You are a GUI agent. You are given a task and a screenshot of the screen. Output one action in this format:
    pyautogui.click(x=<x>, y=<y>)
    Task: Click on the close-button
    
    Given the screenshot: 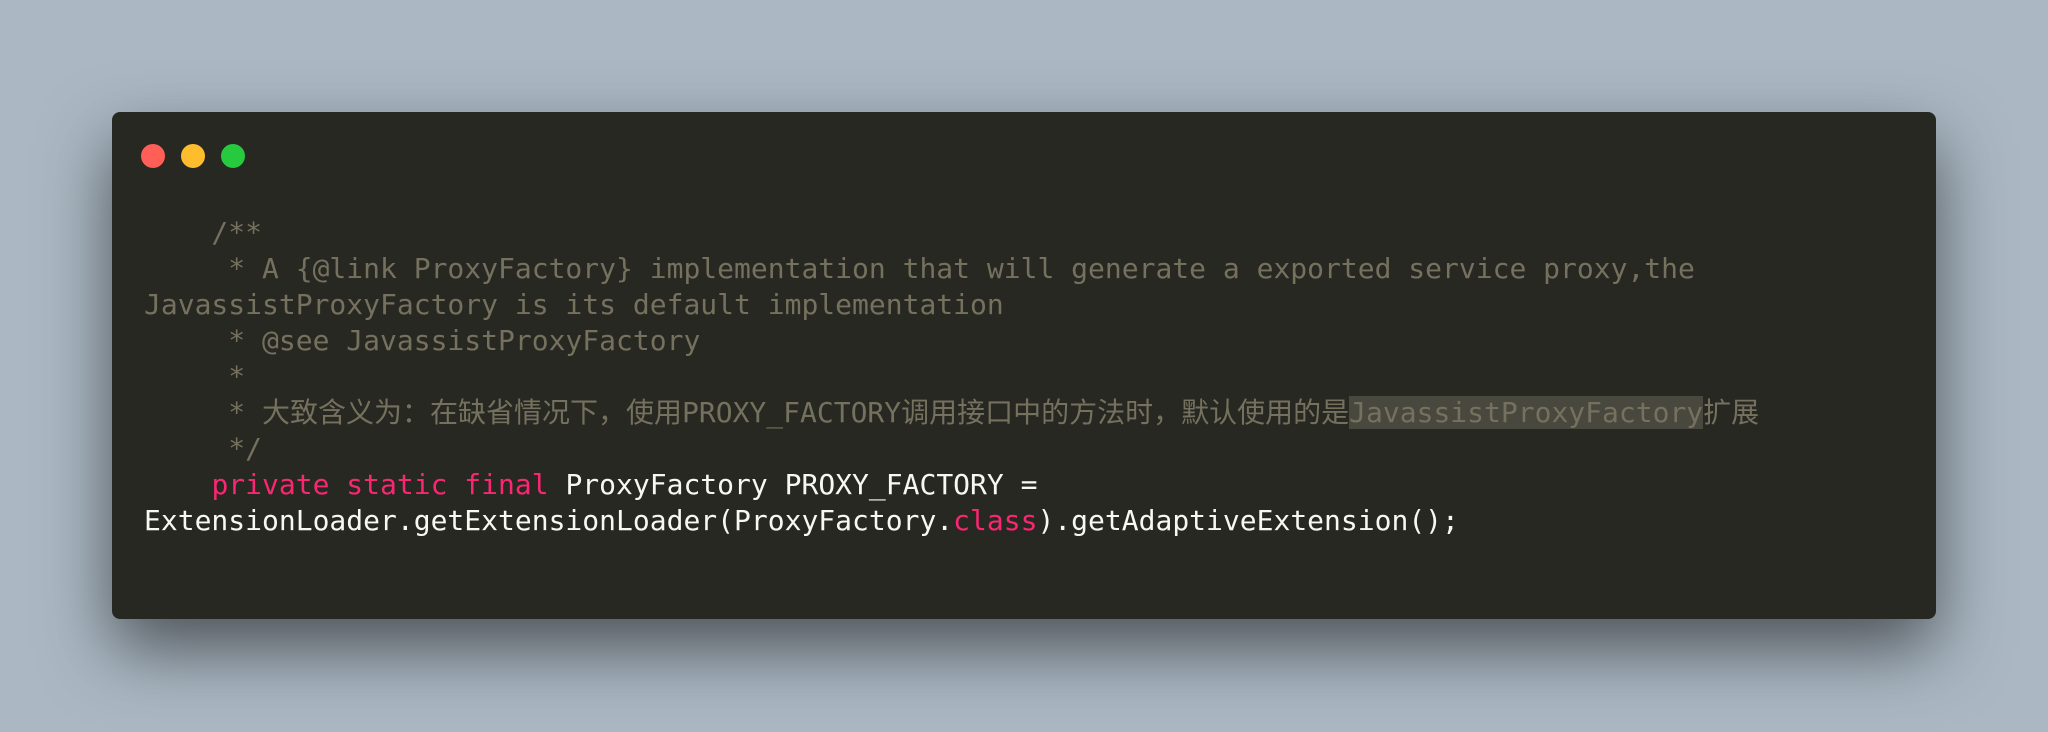 What is the action you would take?
    pyautogui.click(x=153, y=156)
    